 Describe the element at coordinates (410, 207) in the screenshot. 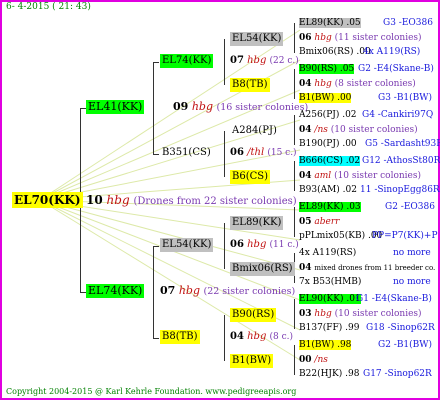

I see `gen4-ref-5a: G2 -EO386` at that location.